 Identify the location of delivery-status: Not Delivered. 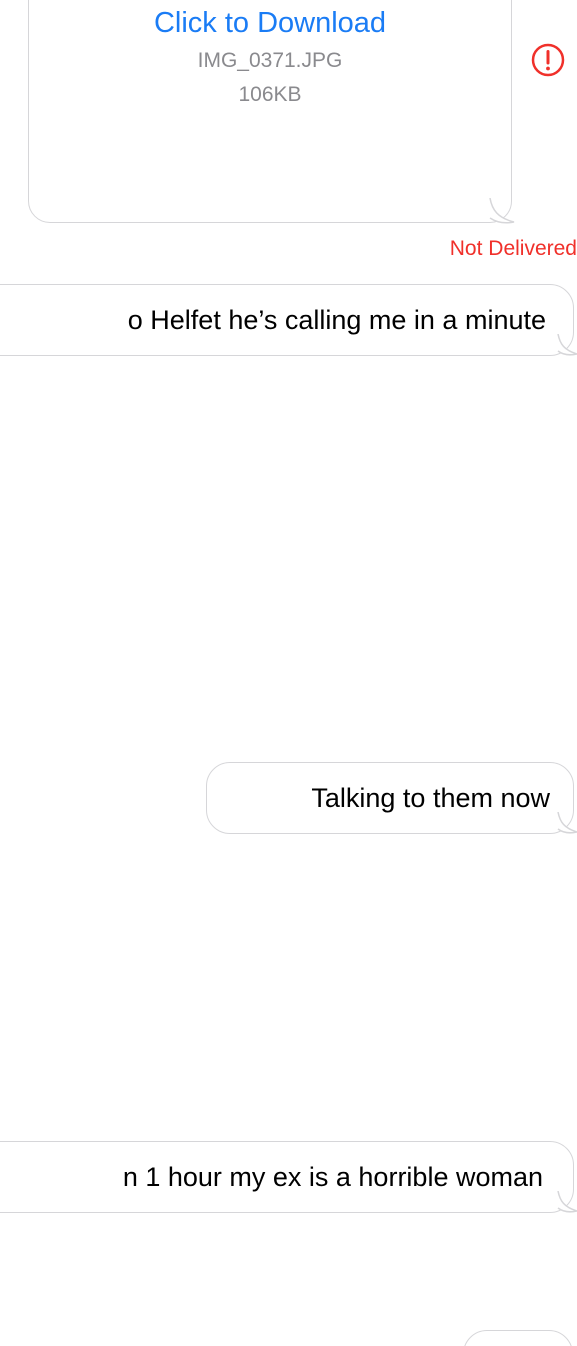
(513, 248).